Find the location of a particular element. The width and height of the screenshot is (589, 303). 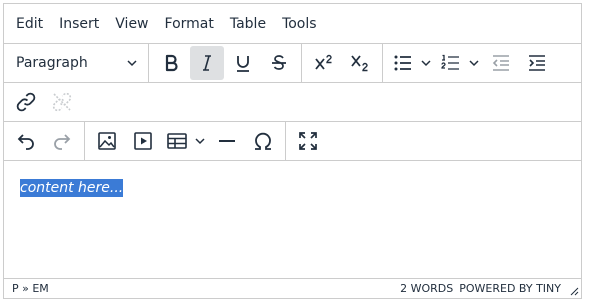

menu-format: Format is located at coordinates (189, 24).